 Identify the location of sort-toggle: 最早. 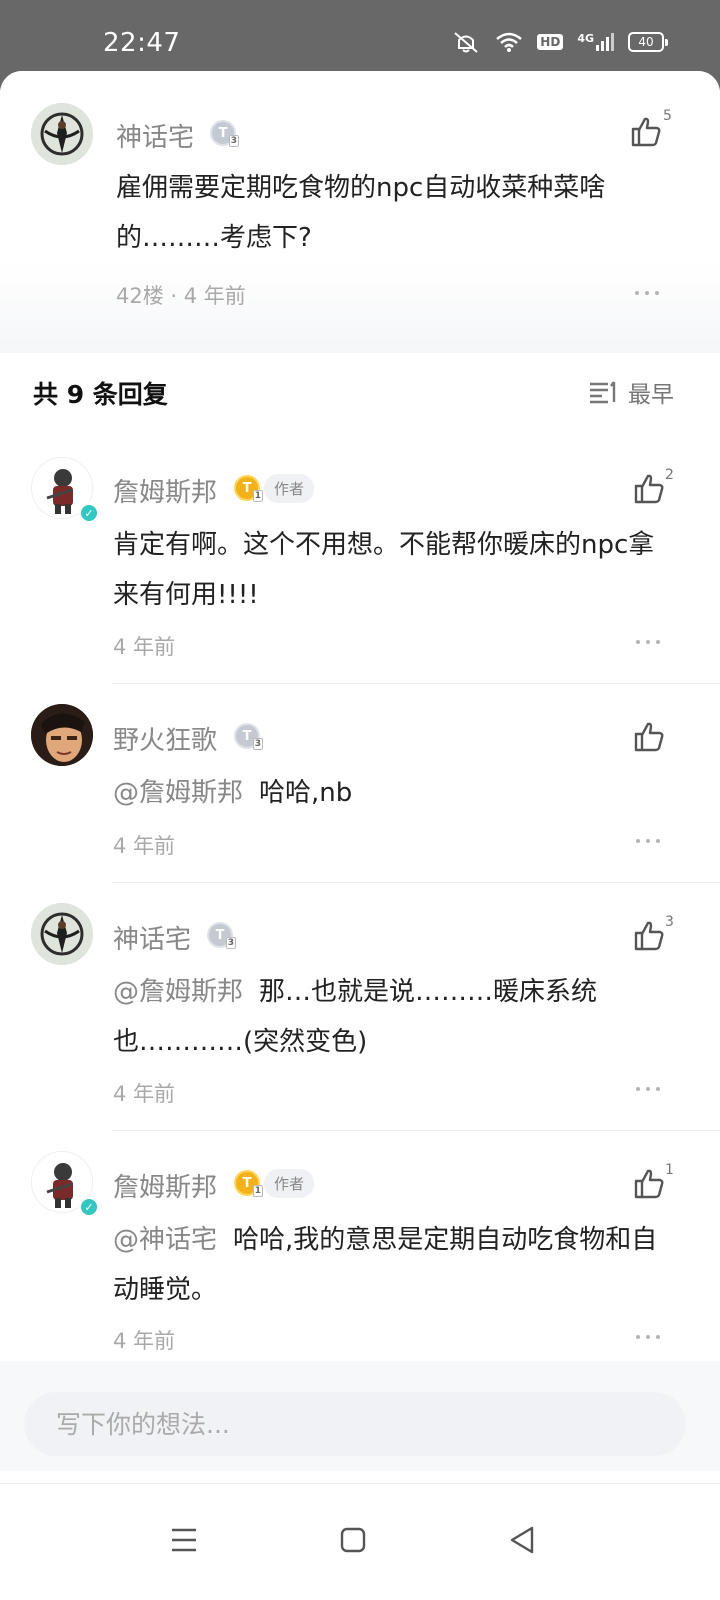
(631, 392).